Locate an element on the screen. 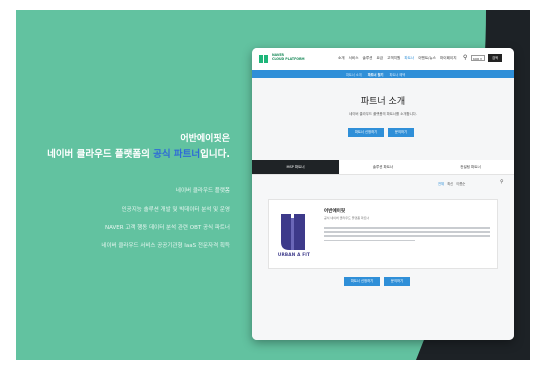 This screenshot has width=540, height=372. hero-title-line2: 네이버 클라우드 플랫폼의 공식 파트너입니다. is located at coordinates (123, 153).